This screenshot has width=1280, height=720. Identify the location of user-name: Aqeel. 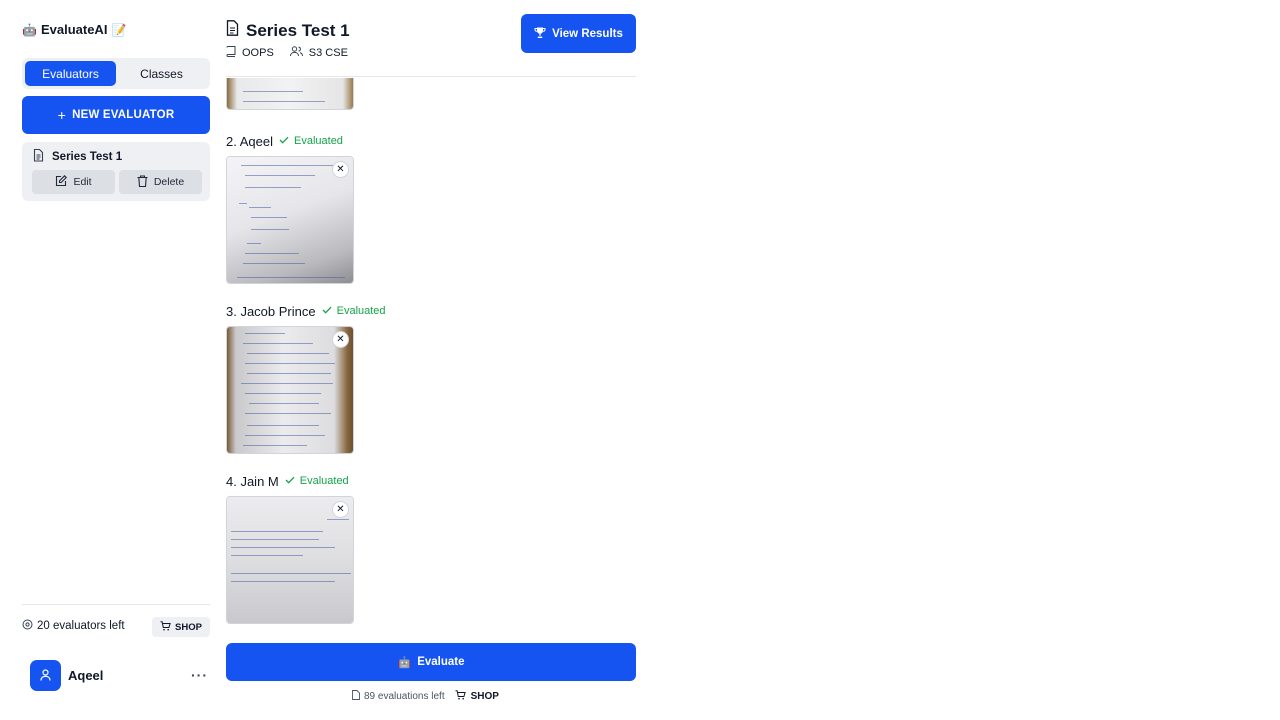
(86, 675).